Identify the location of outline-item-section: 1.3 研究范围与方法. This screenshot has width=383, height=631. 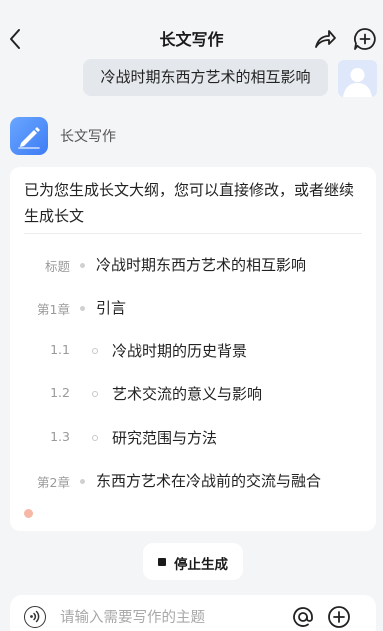
(193, 438).